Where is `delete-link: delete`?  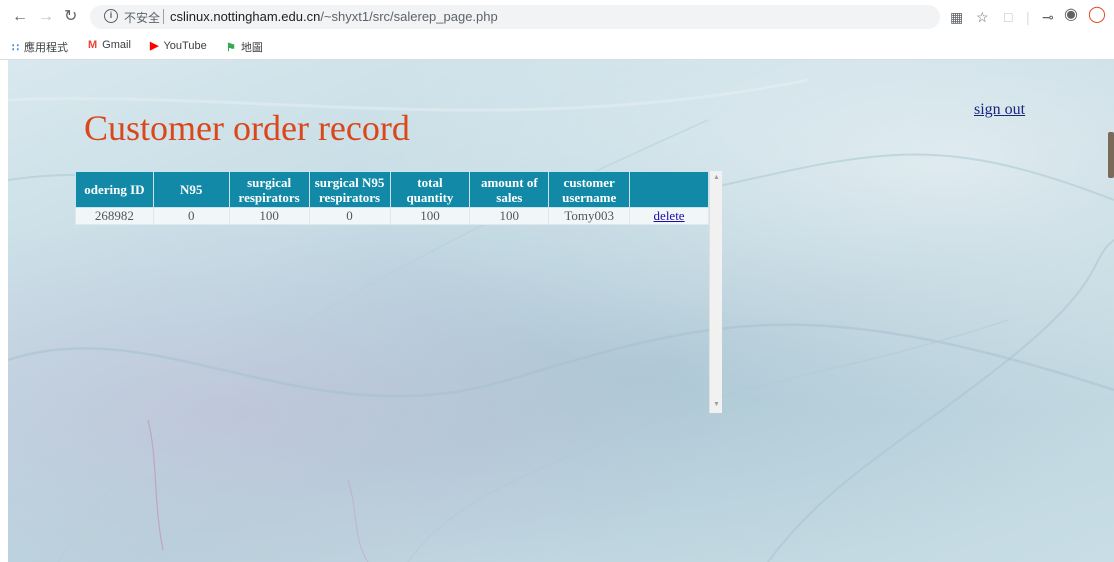 delete-link: delete is located at coordinates (669, 215).